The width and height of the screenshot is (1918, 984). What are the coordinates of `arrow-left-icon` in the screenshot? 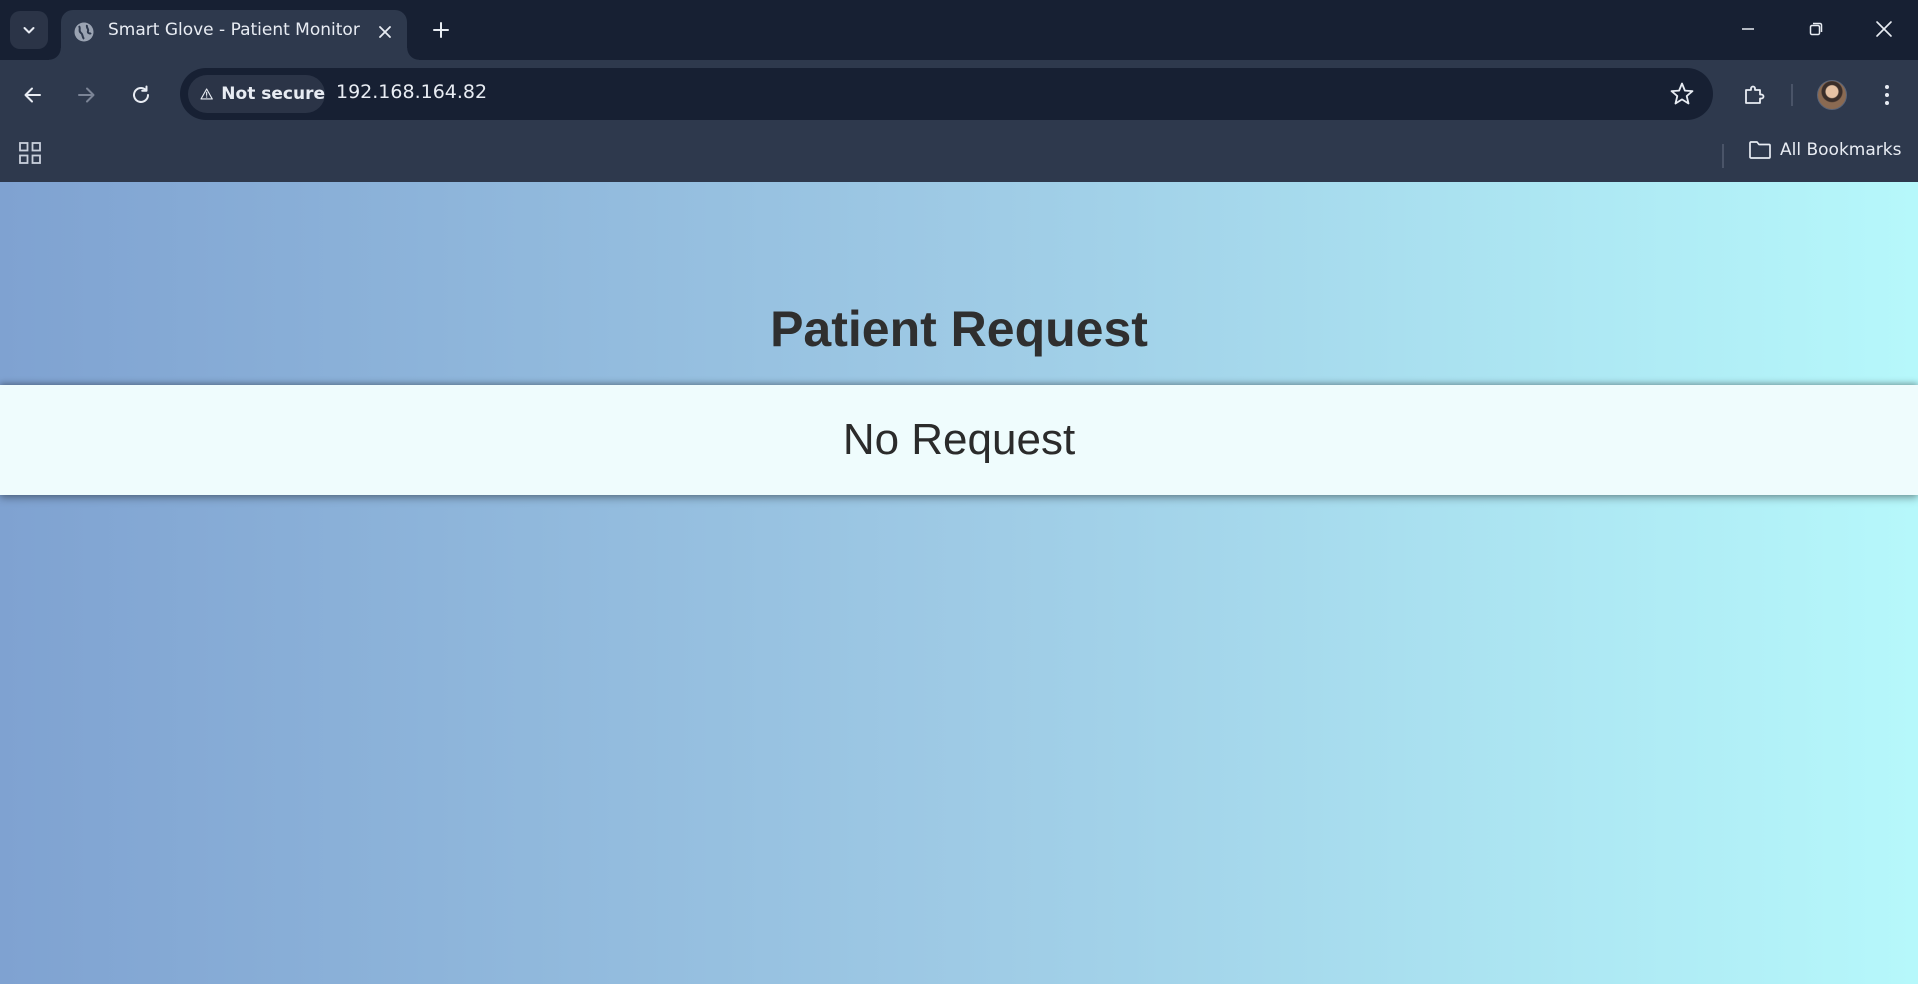 It's located at (32, 95).